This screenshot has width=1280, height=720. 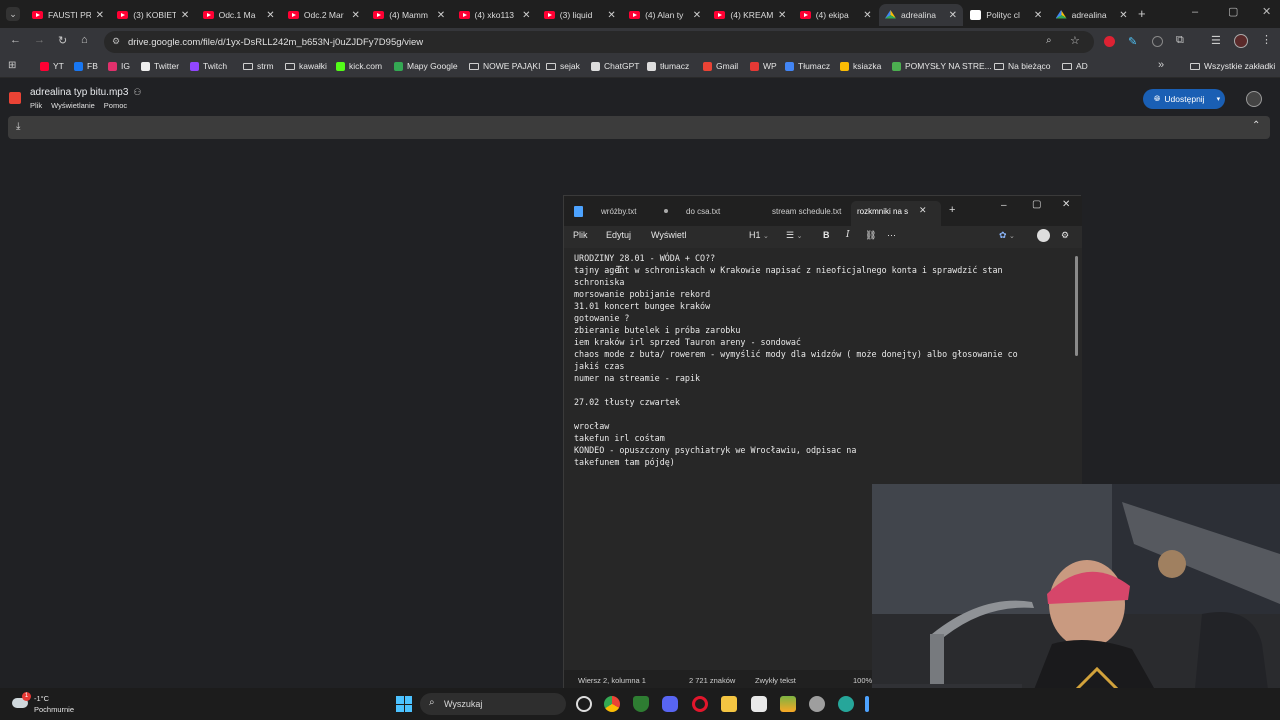 I want to click on bookmark-item: AD, so click(x=1075, y=66).